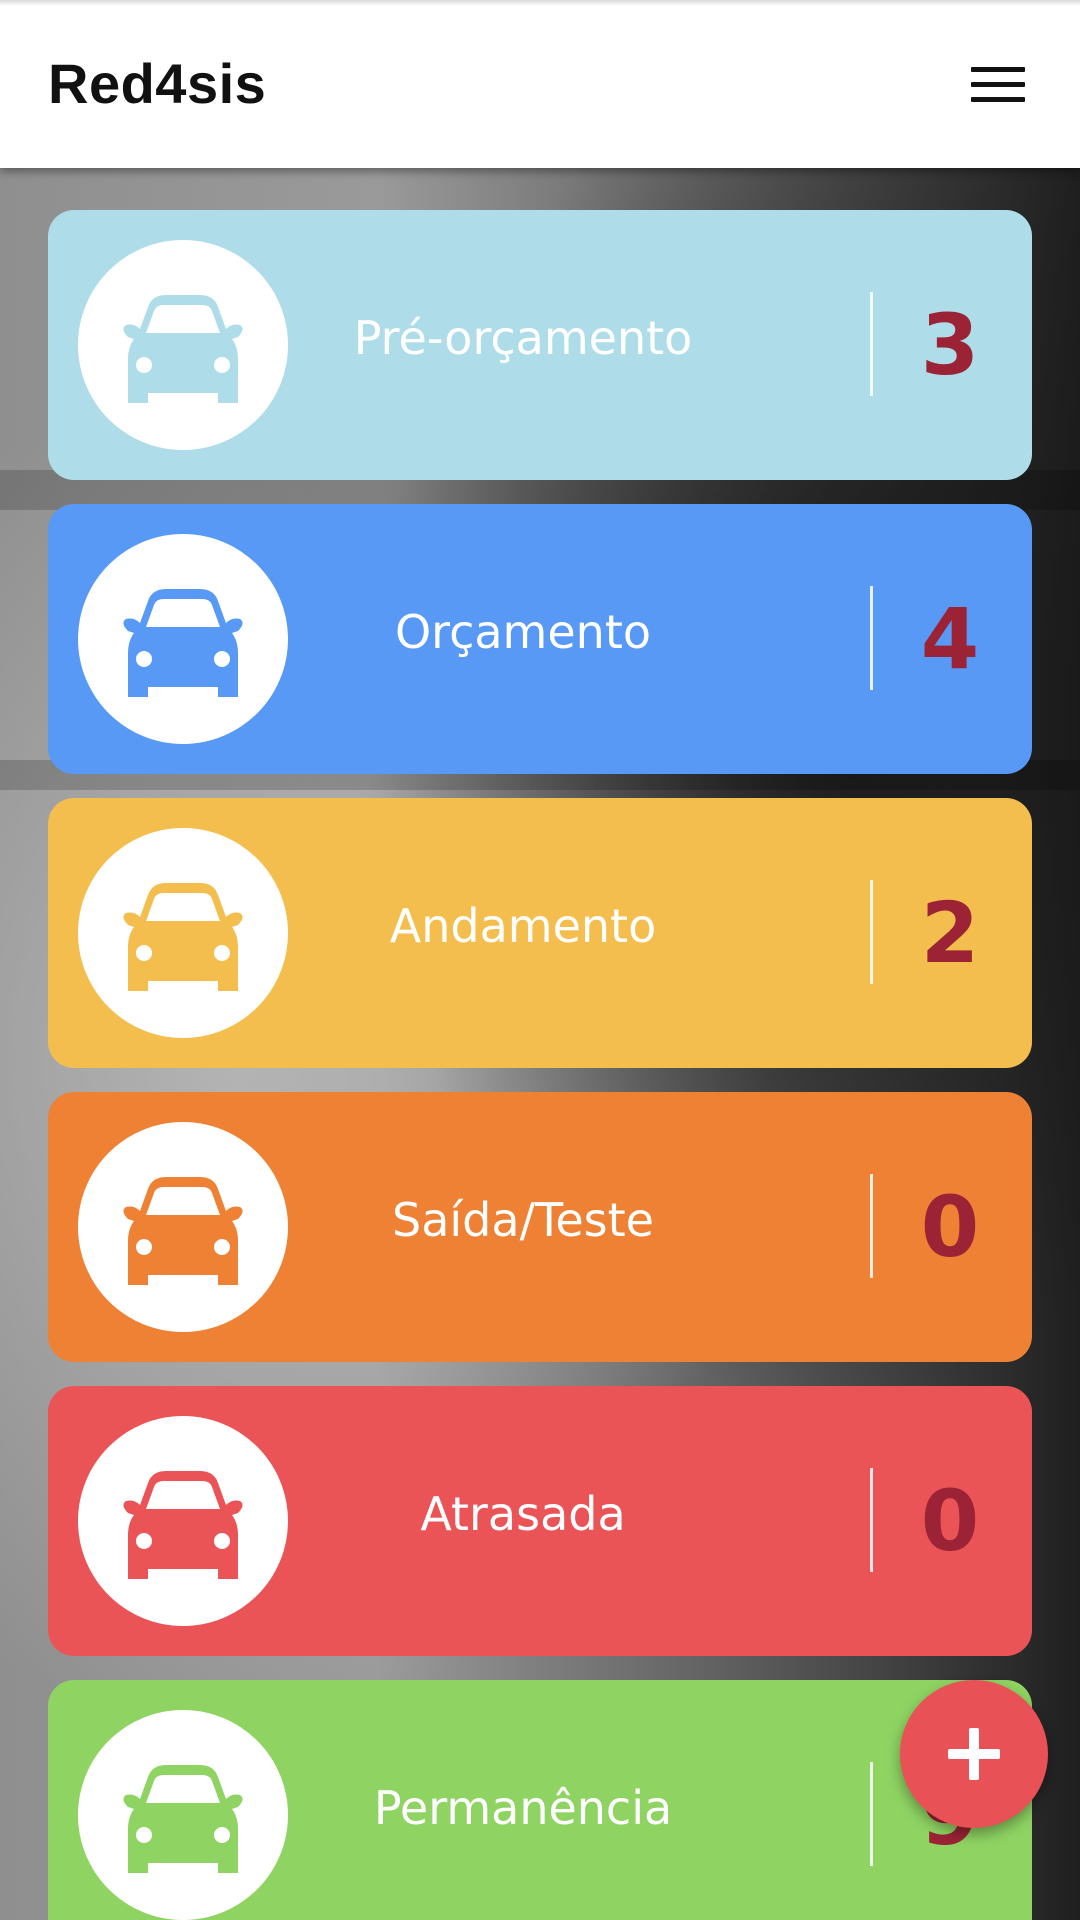 Image resolution: width=1080 pixels, height=1920 pixels. I want to click on card-label: Andamento, so click(523, 926).